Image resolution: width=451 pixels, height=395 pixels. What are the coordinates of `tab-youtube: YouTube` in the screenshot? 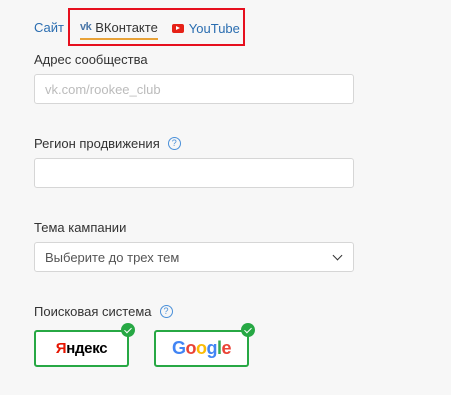 It's located at (205, 28).